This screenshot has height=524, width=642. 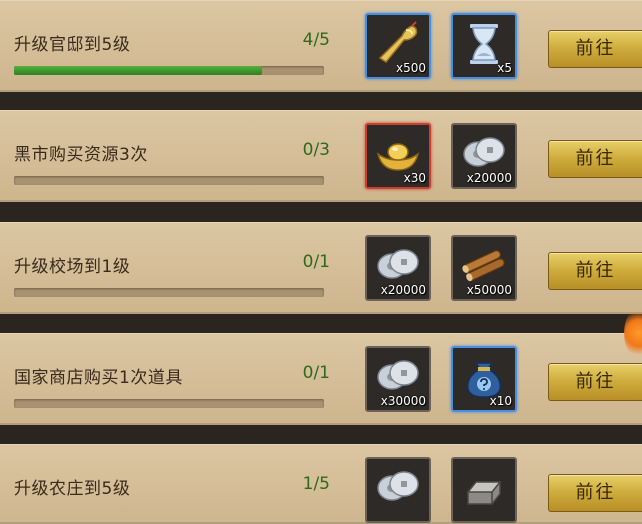 What do you see at coordinates (316, 40) in the screenshot?
I see `task-progress-text: 4/5` at bounding box center [316, 40].